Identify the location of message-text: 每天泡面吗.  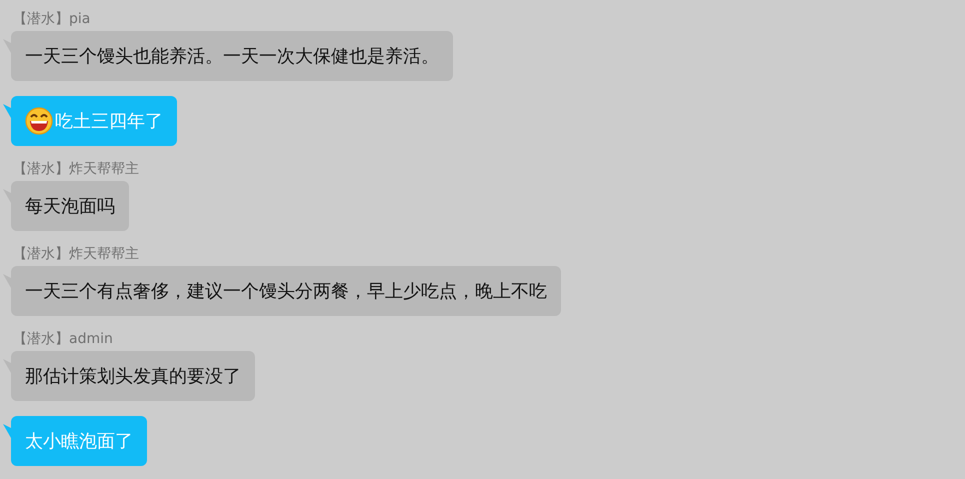
(70, 206).